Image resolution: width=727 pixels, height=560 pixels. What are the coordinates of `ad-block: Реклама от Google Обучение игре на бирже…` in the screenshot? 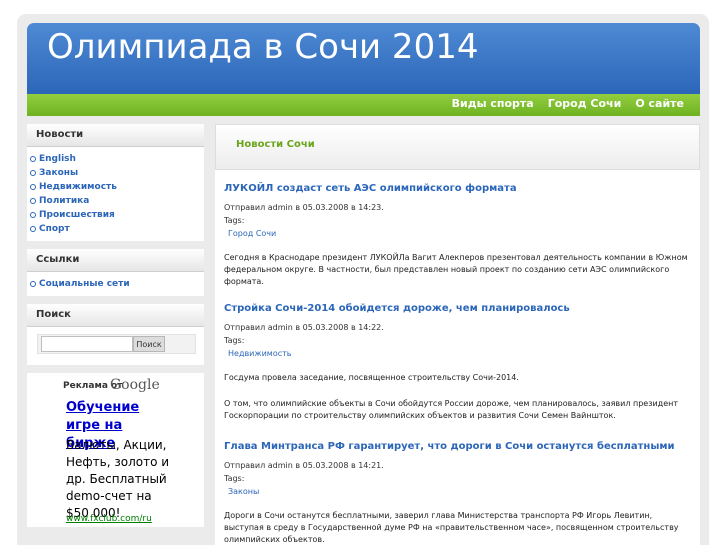 It's located at (115, 450).